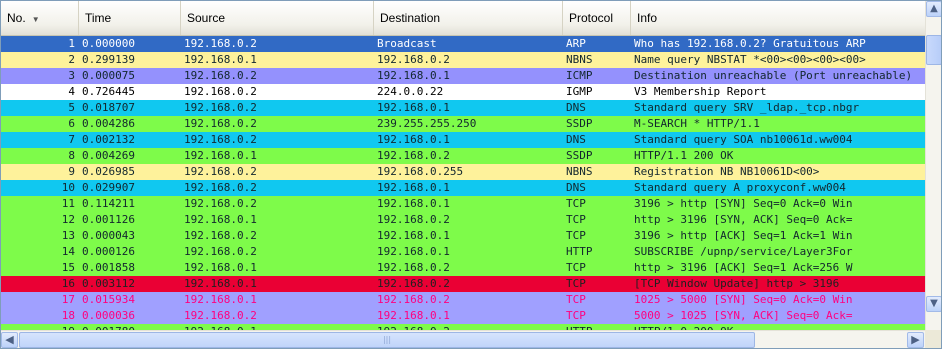  What do you see at coordinates (108, 43) in the screenshot?
I see `packet-time-cell: 0.000000` at bounding box center [108, 43].